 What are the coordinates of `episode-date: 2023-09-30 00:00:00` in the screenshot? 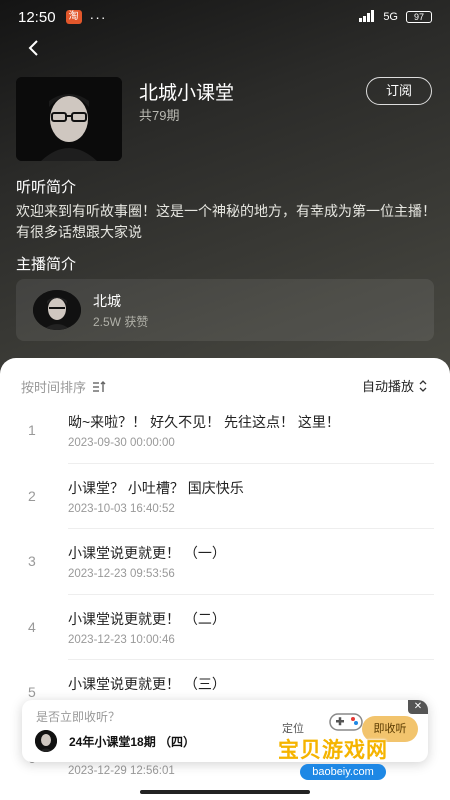 It's located at (121, 443).